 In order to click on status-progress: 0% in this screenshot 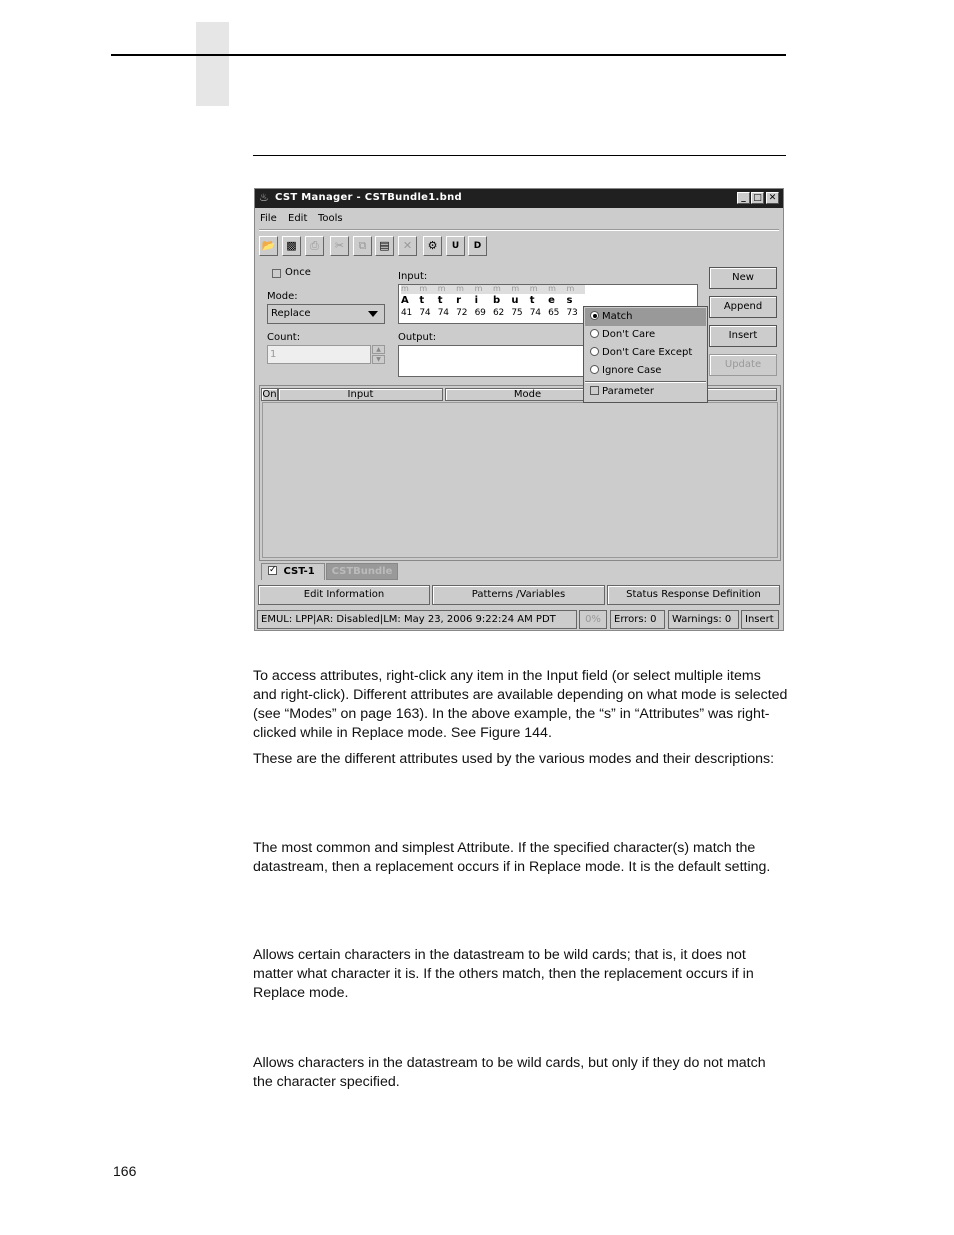, I will do `click(593, 619)`.